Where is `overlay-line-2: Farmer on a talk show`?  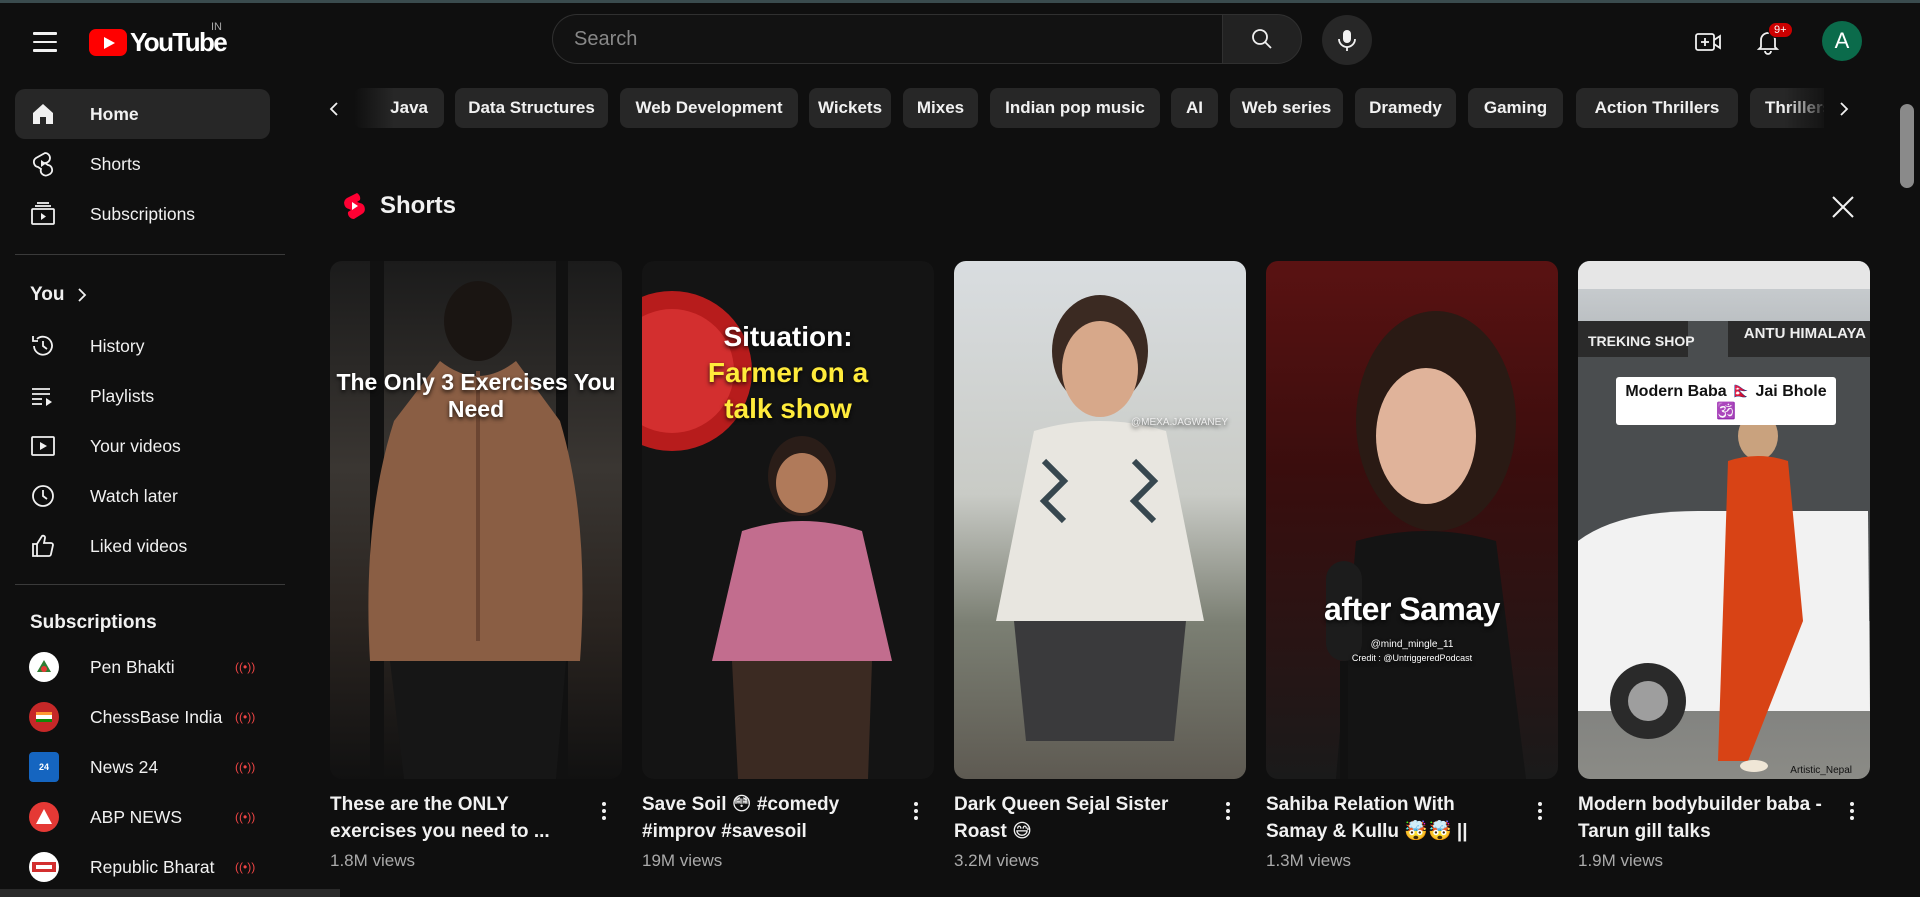 overlay-line-2: Farmer on a talk show is located at coordinates (788, 390).